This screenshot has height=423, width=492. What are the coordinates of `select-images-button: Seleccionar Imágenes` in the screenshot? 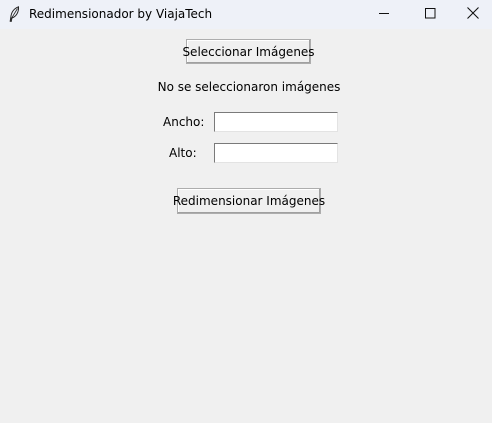 It's located at (248, 51).